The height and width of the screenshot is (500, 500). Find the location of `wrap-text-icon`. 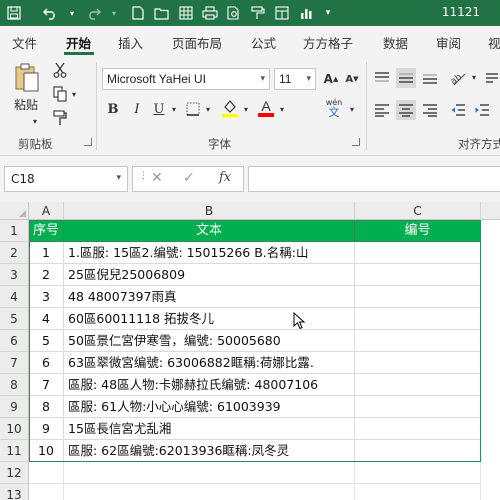

wrap-text-icon is located at coordinates (492, 78).